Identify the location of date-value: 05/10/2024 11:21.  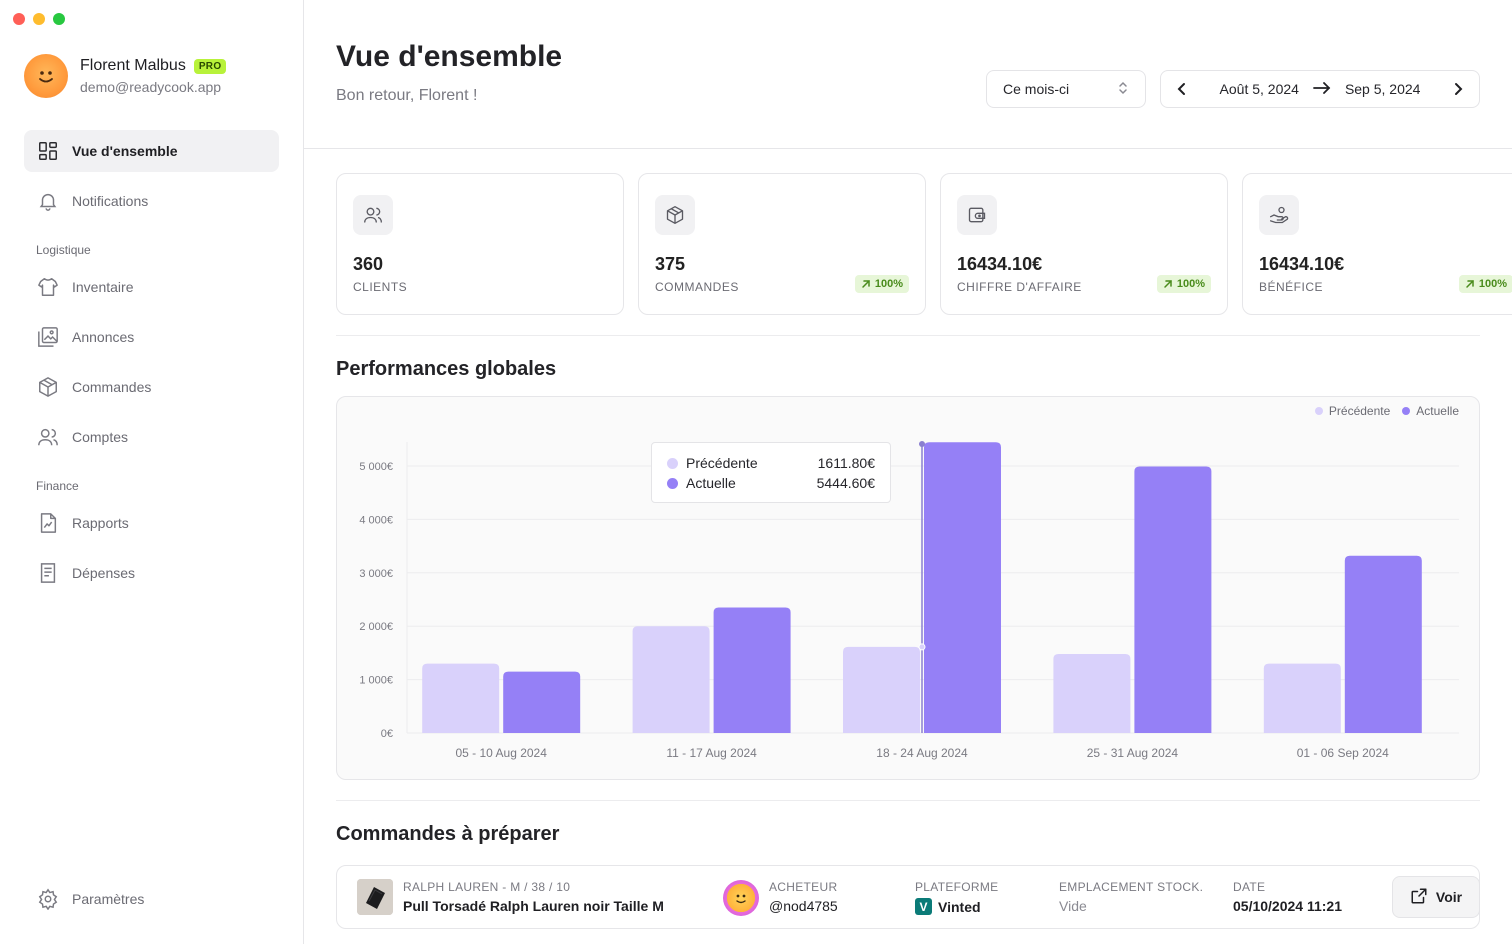
(1287, 906).